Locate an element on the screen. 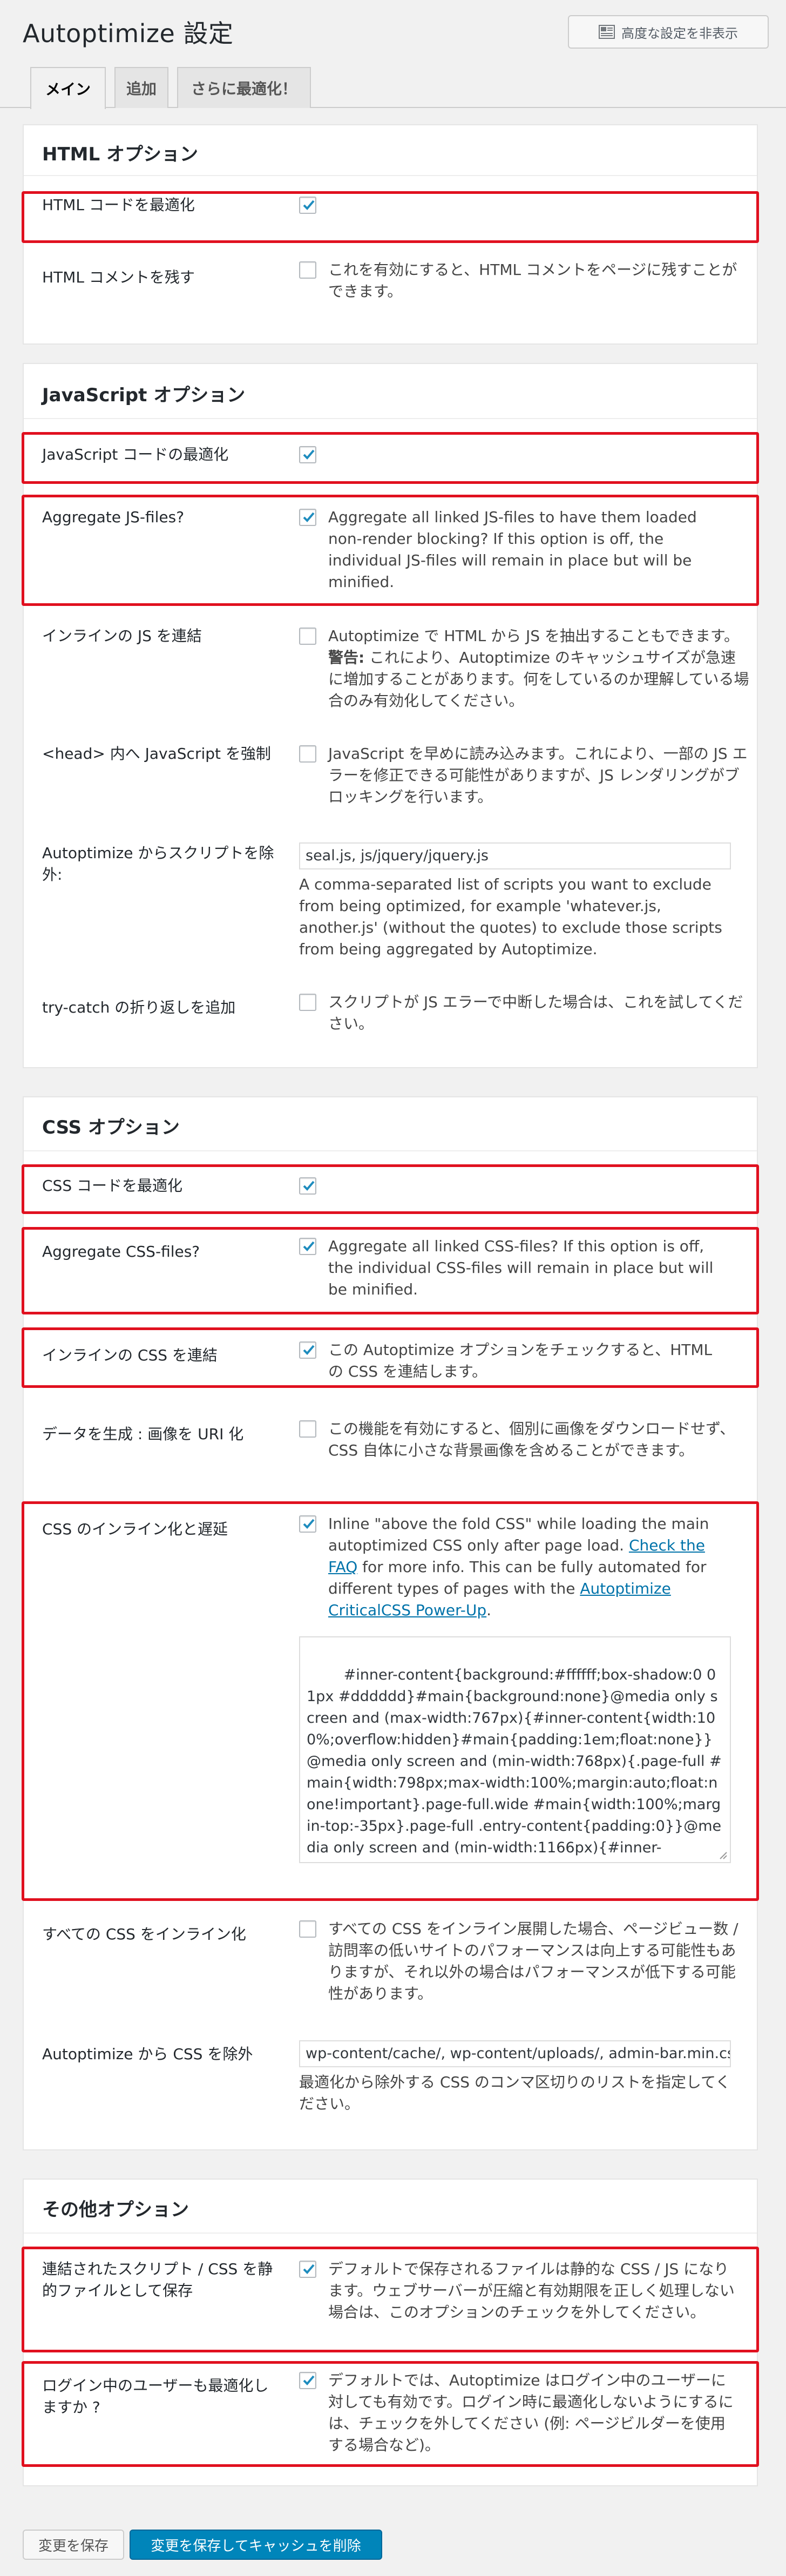 The height and width of the screenshot is (2576, 786). css-optimize-label: CSS コードを最適化 is located at coordinates (112, 1186).